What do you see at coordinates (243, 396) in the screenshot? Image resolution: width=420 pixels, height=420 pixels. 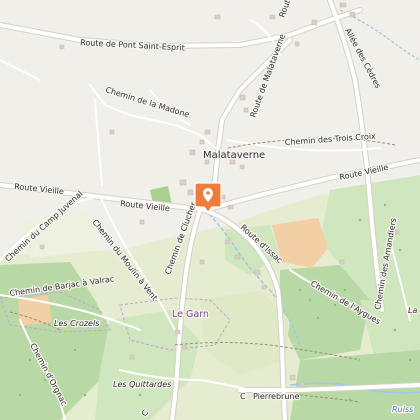 I see `label-route-c: C` at bounding box center [243, 396].